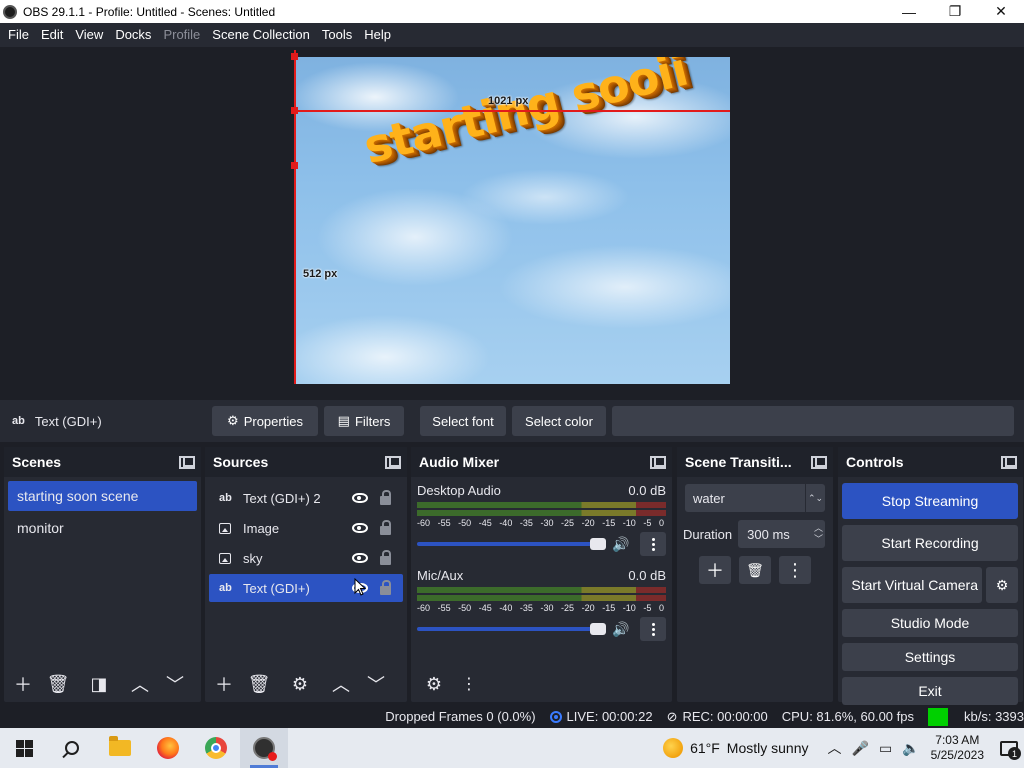 Image resolution: width=1024 pixels, height=768 pixels. What do you see at coordinates (860, 748) in the screenshot?
I see `microphone-icon: 🎤` at bounding box center [860, 748].